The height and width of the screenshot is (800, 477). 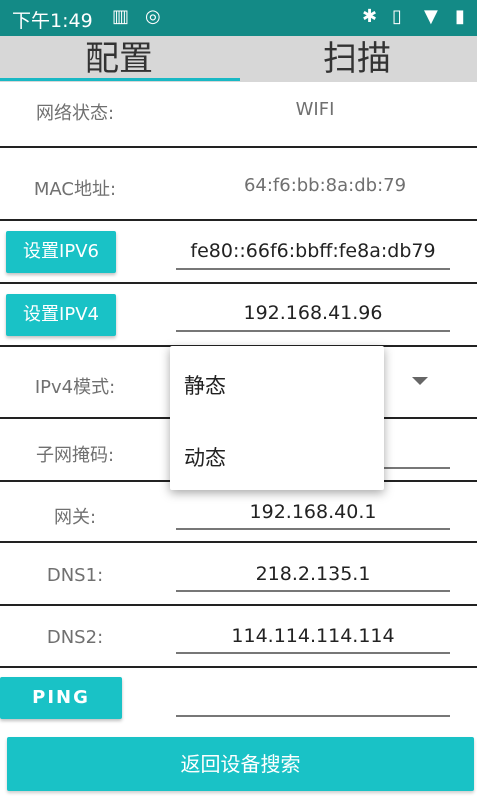 I want to click on status-time: 下午1:49, so click(x=52, y=21).